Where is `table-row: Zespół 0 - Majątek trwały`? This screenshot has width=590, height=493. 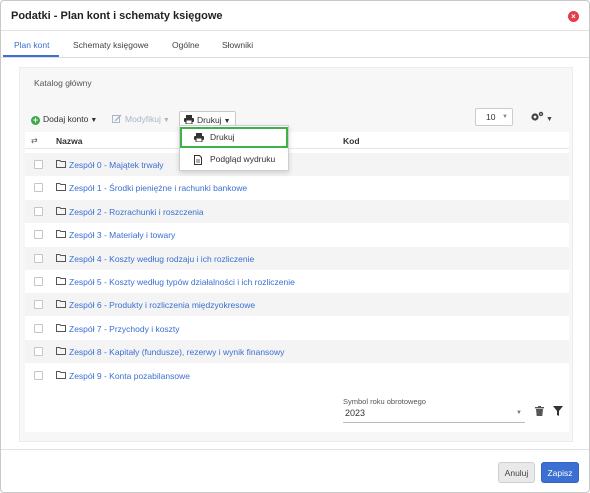 table-row: Zespół 0 - Majątek trwały is located at coordinates (297, 164).